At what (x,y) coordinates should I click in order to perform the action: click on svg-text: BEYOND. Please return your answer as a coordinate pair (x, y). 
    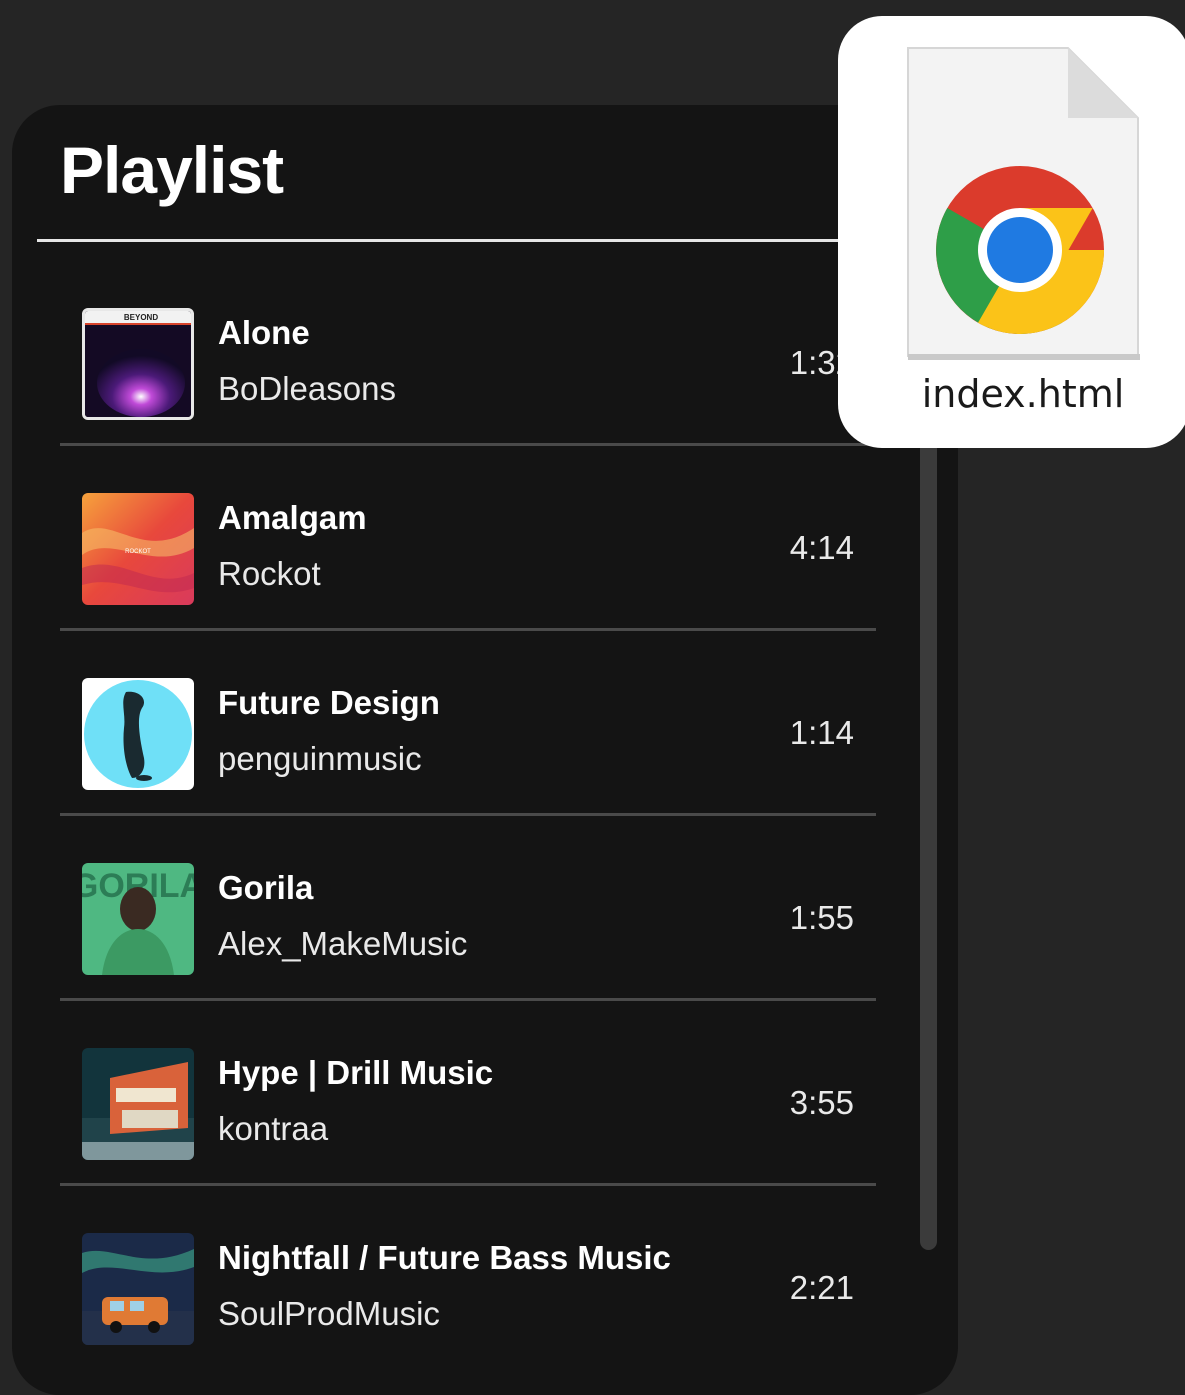
    Looking at the image, I should click on (141, 317).